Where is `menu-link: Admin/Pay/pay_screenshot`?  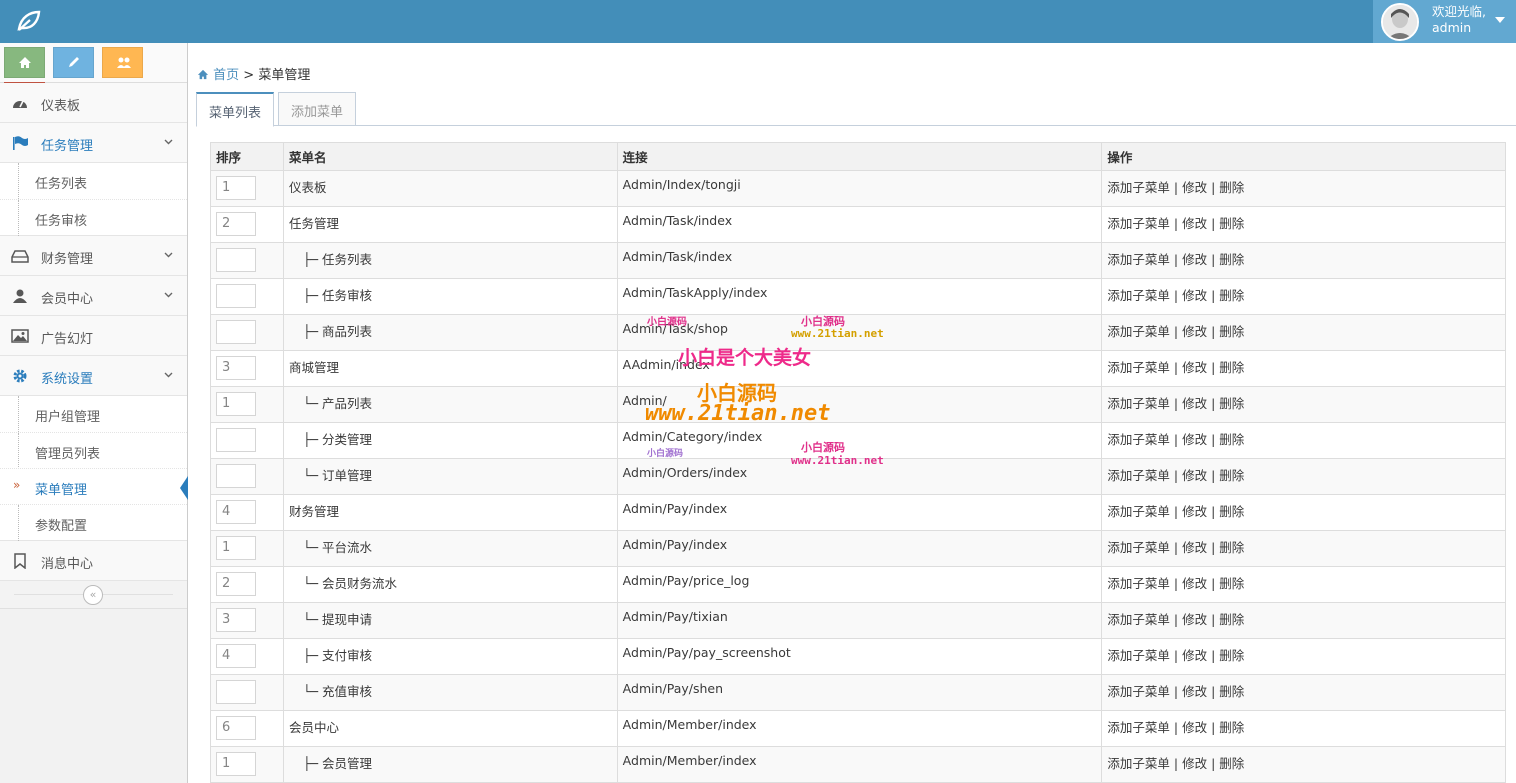 menu-link: Admin/Pay/pay_screenshot is located at coordinates (706, 652).